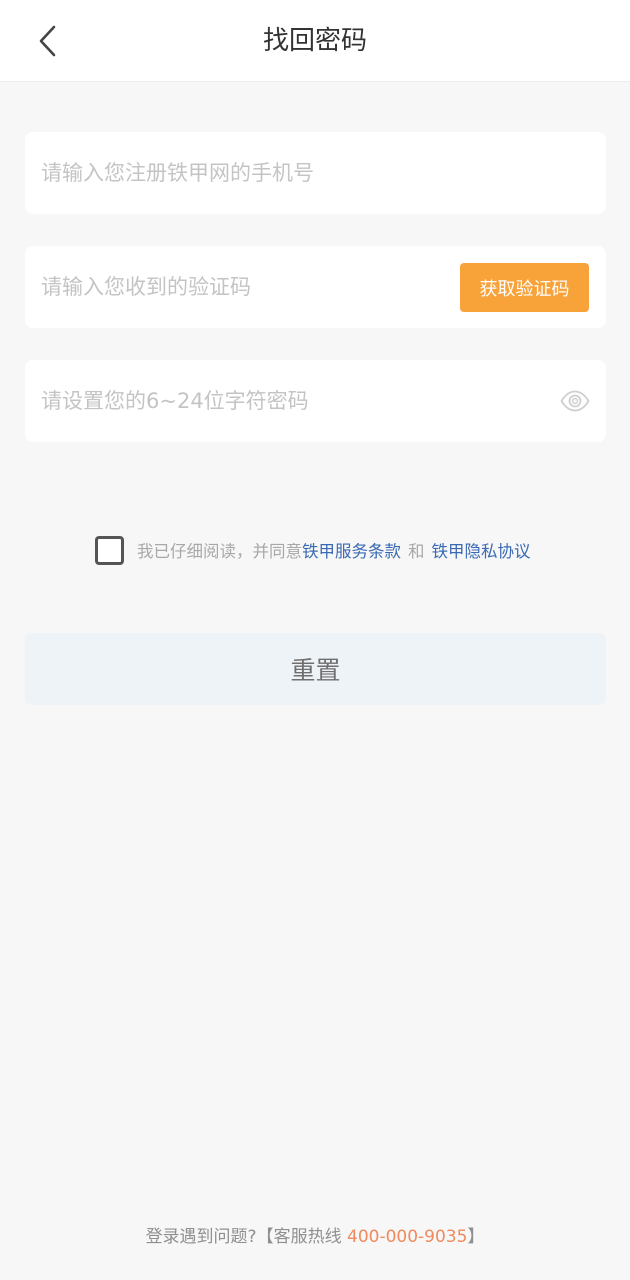  What do you see at coordinates (246, 1237) in the screenshot?
I see `footer-prefix: 登录遇到问题?【客服热线` at bounding box center [246, 1237].